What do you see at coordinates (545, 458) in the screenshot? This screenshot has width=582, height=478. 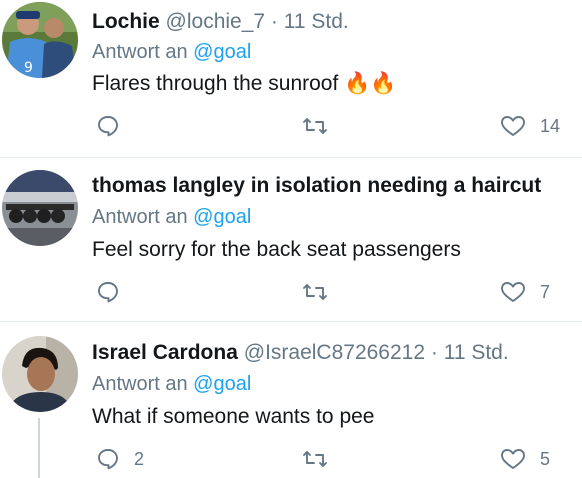 I see `like-count: 5` at bounding box center [545, 458].